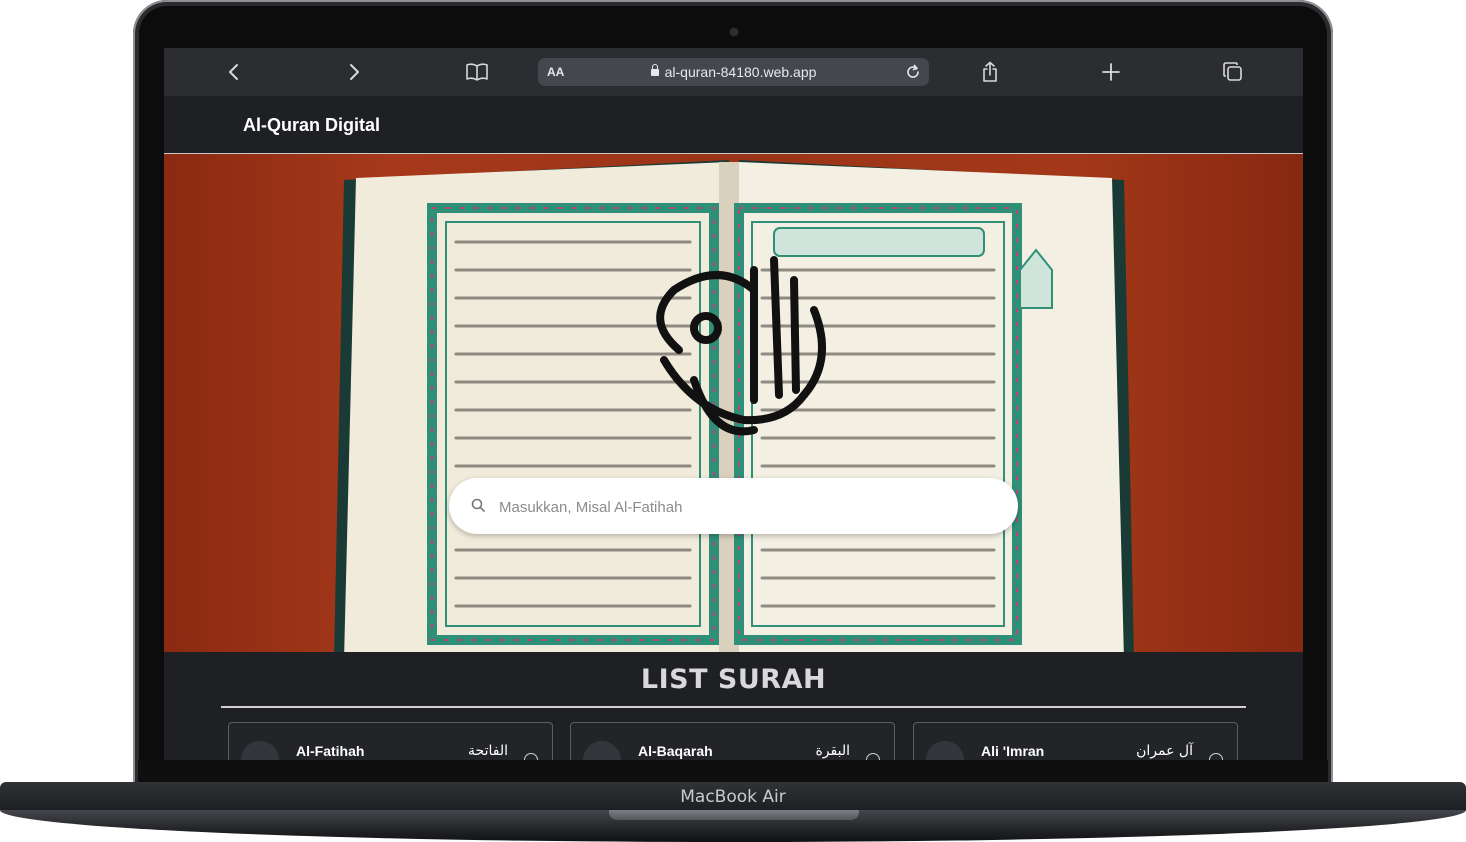  Describe the element at coordinates (733, 772) in the screenshot. I see `bottom-bezel` at that location.